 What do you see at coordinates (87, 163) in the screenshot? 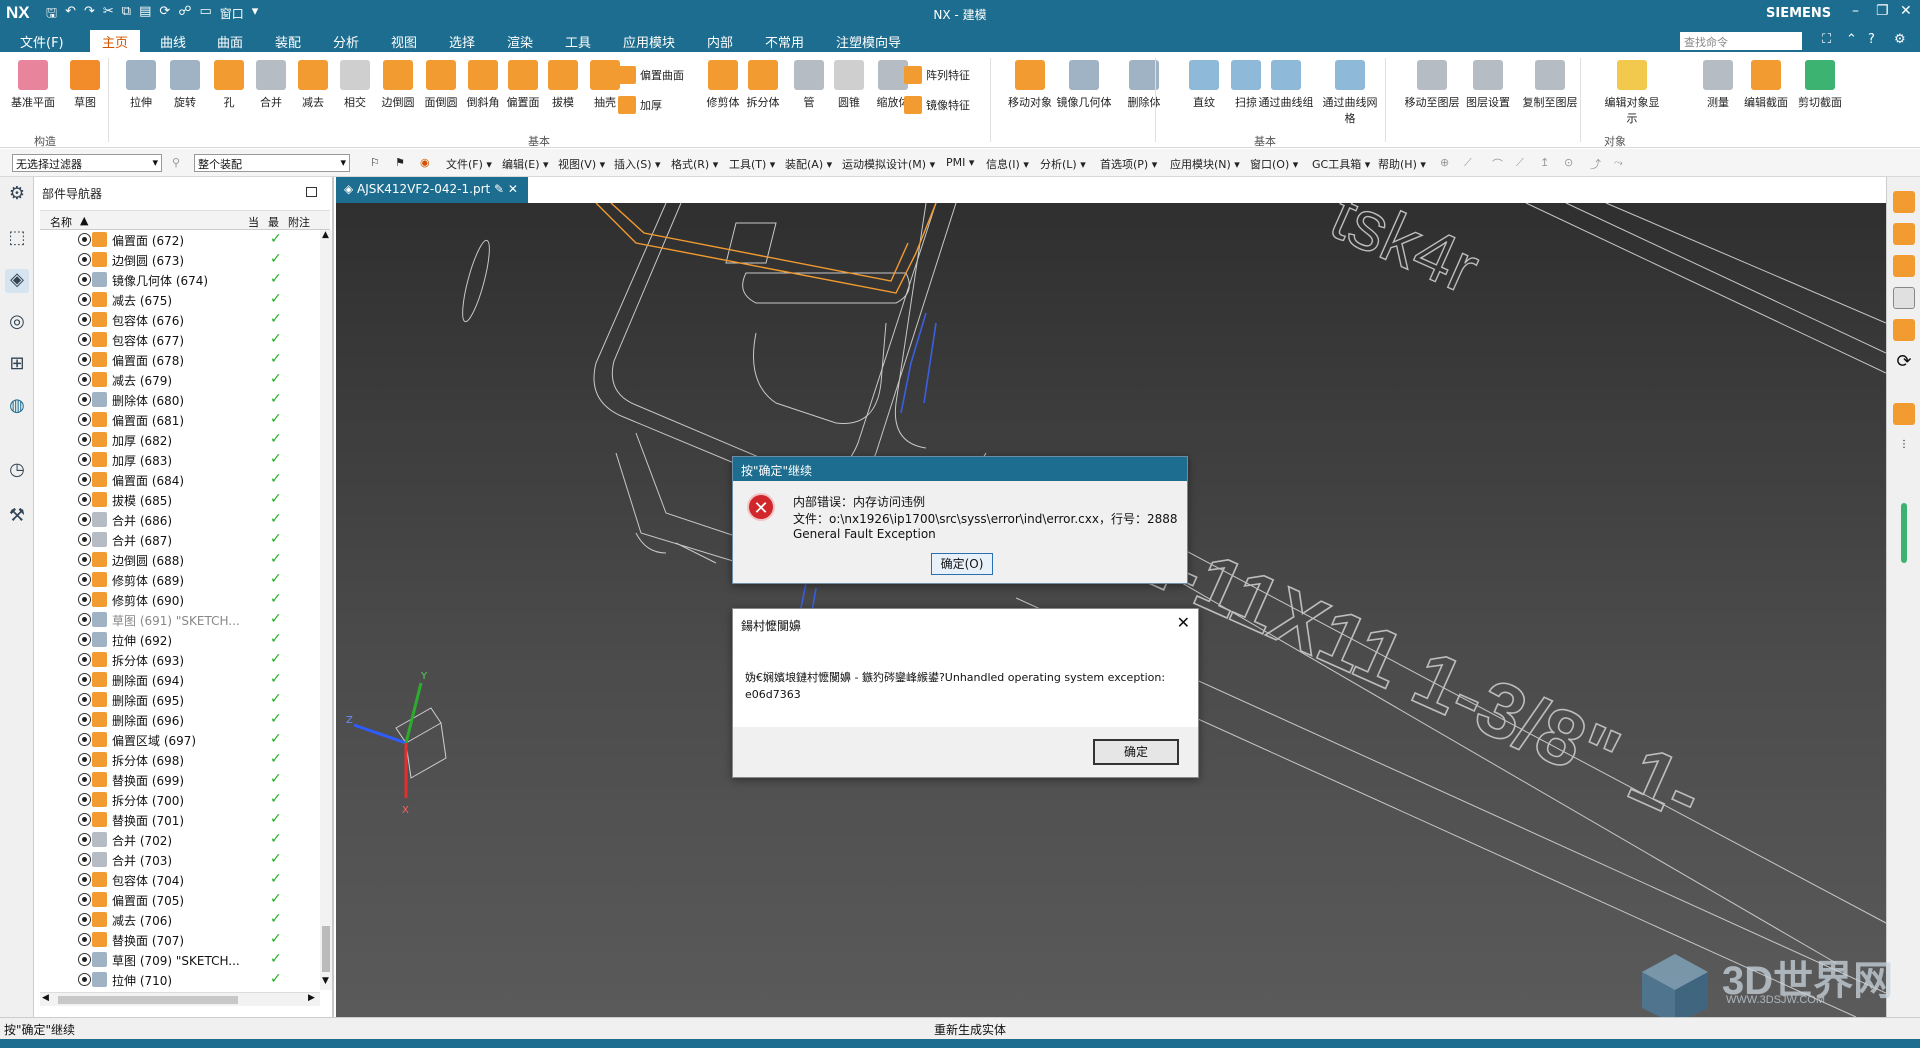
I see `selection-filter-dropdown: 无选择过滤器 ▾` at bounding box center [87, 163].